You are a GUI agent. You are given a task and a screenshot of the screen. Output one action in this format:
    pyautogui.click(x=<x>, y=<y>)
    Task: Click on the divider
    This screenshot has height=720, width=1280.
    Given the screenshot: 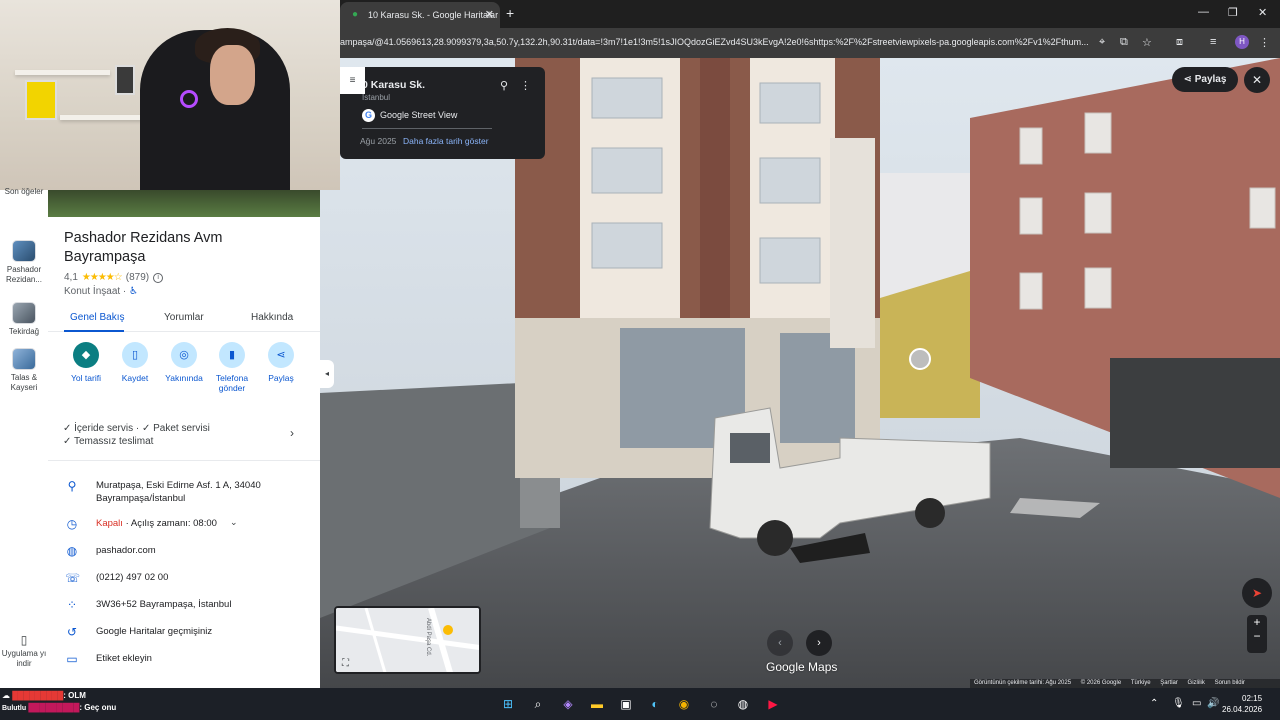 What is the action you would take?
    pyautogui.click(x=427, y=128)
    